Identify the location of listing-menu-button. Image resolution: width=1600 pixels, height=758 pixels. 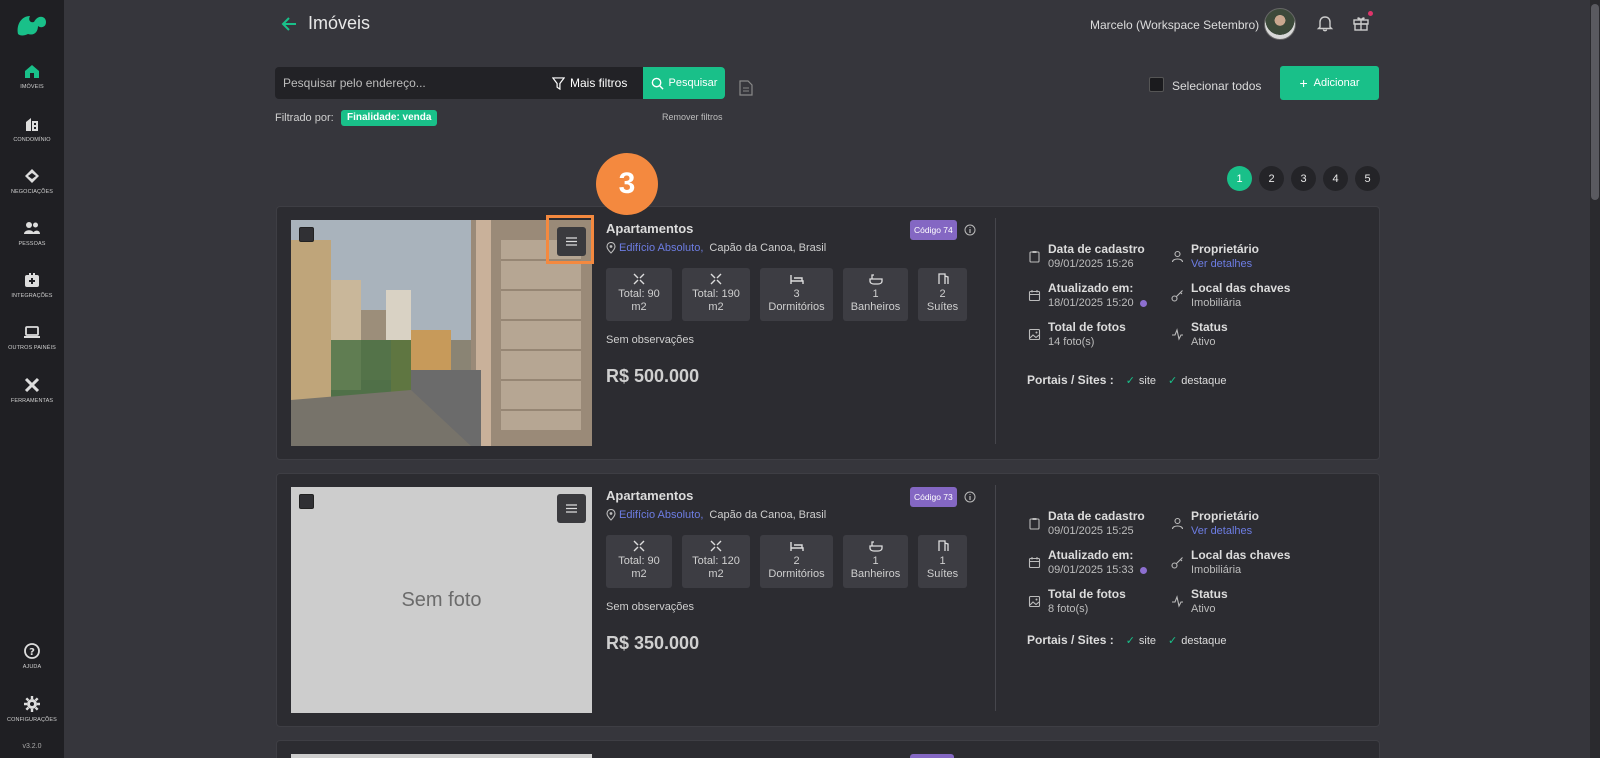
(571, 508).